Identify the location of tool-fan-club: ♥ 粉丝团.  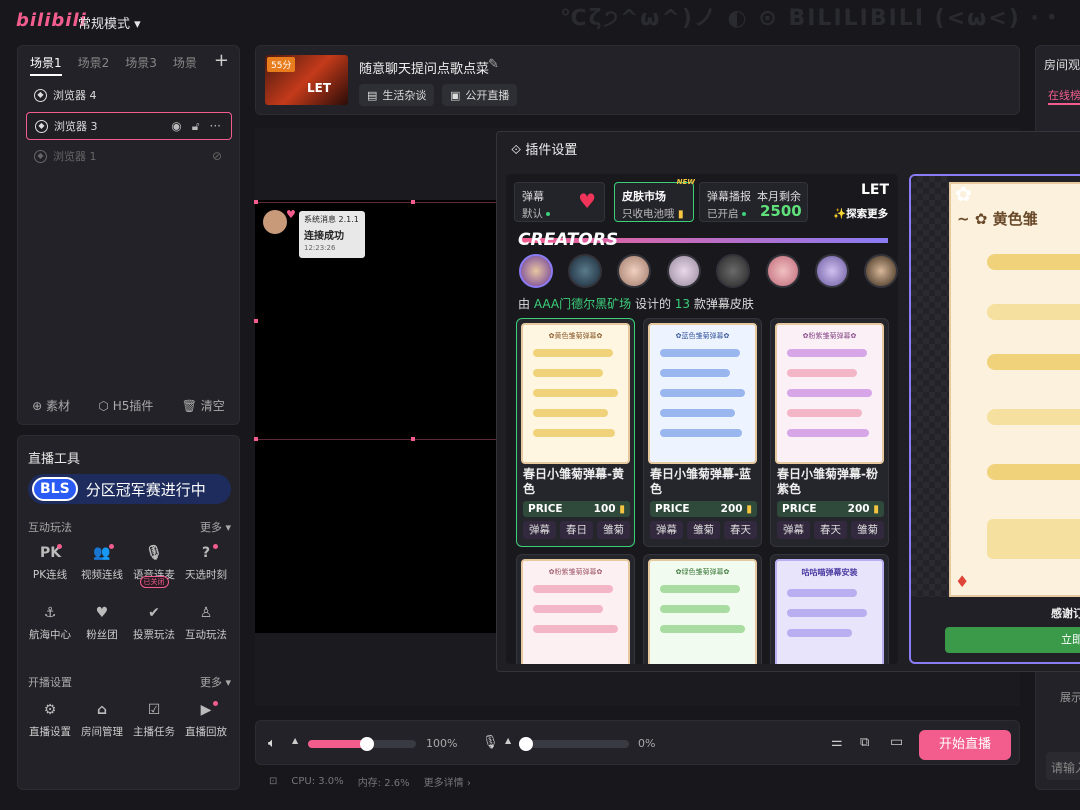
(102, 634).